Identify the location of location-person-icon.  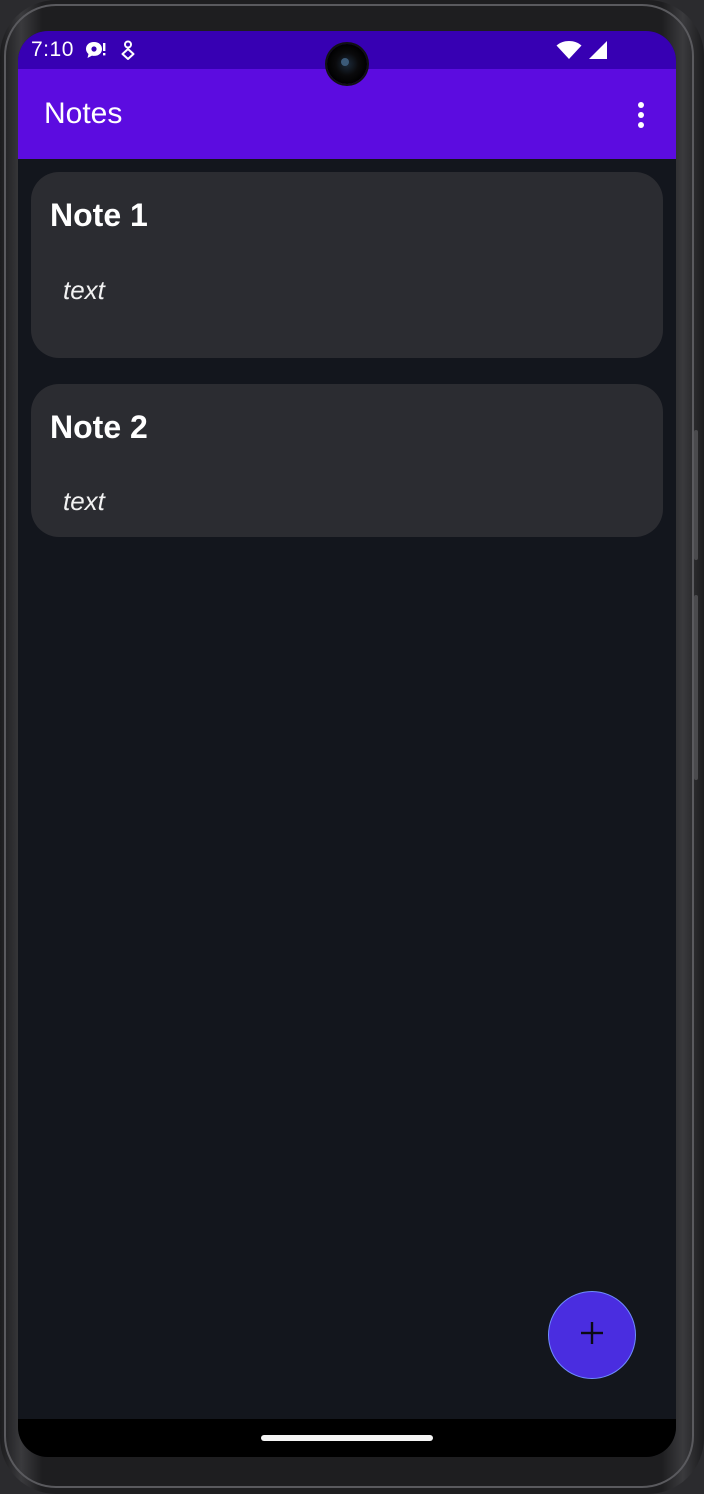
(128, 52).